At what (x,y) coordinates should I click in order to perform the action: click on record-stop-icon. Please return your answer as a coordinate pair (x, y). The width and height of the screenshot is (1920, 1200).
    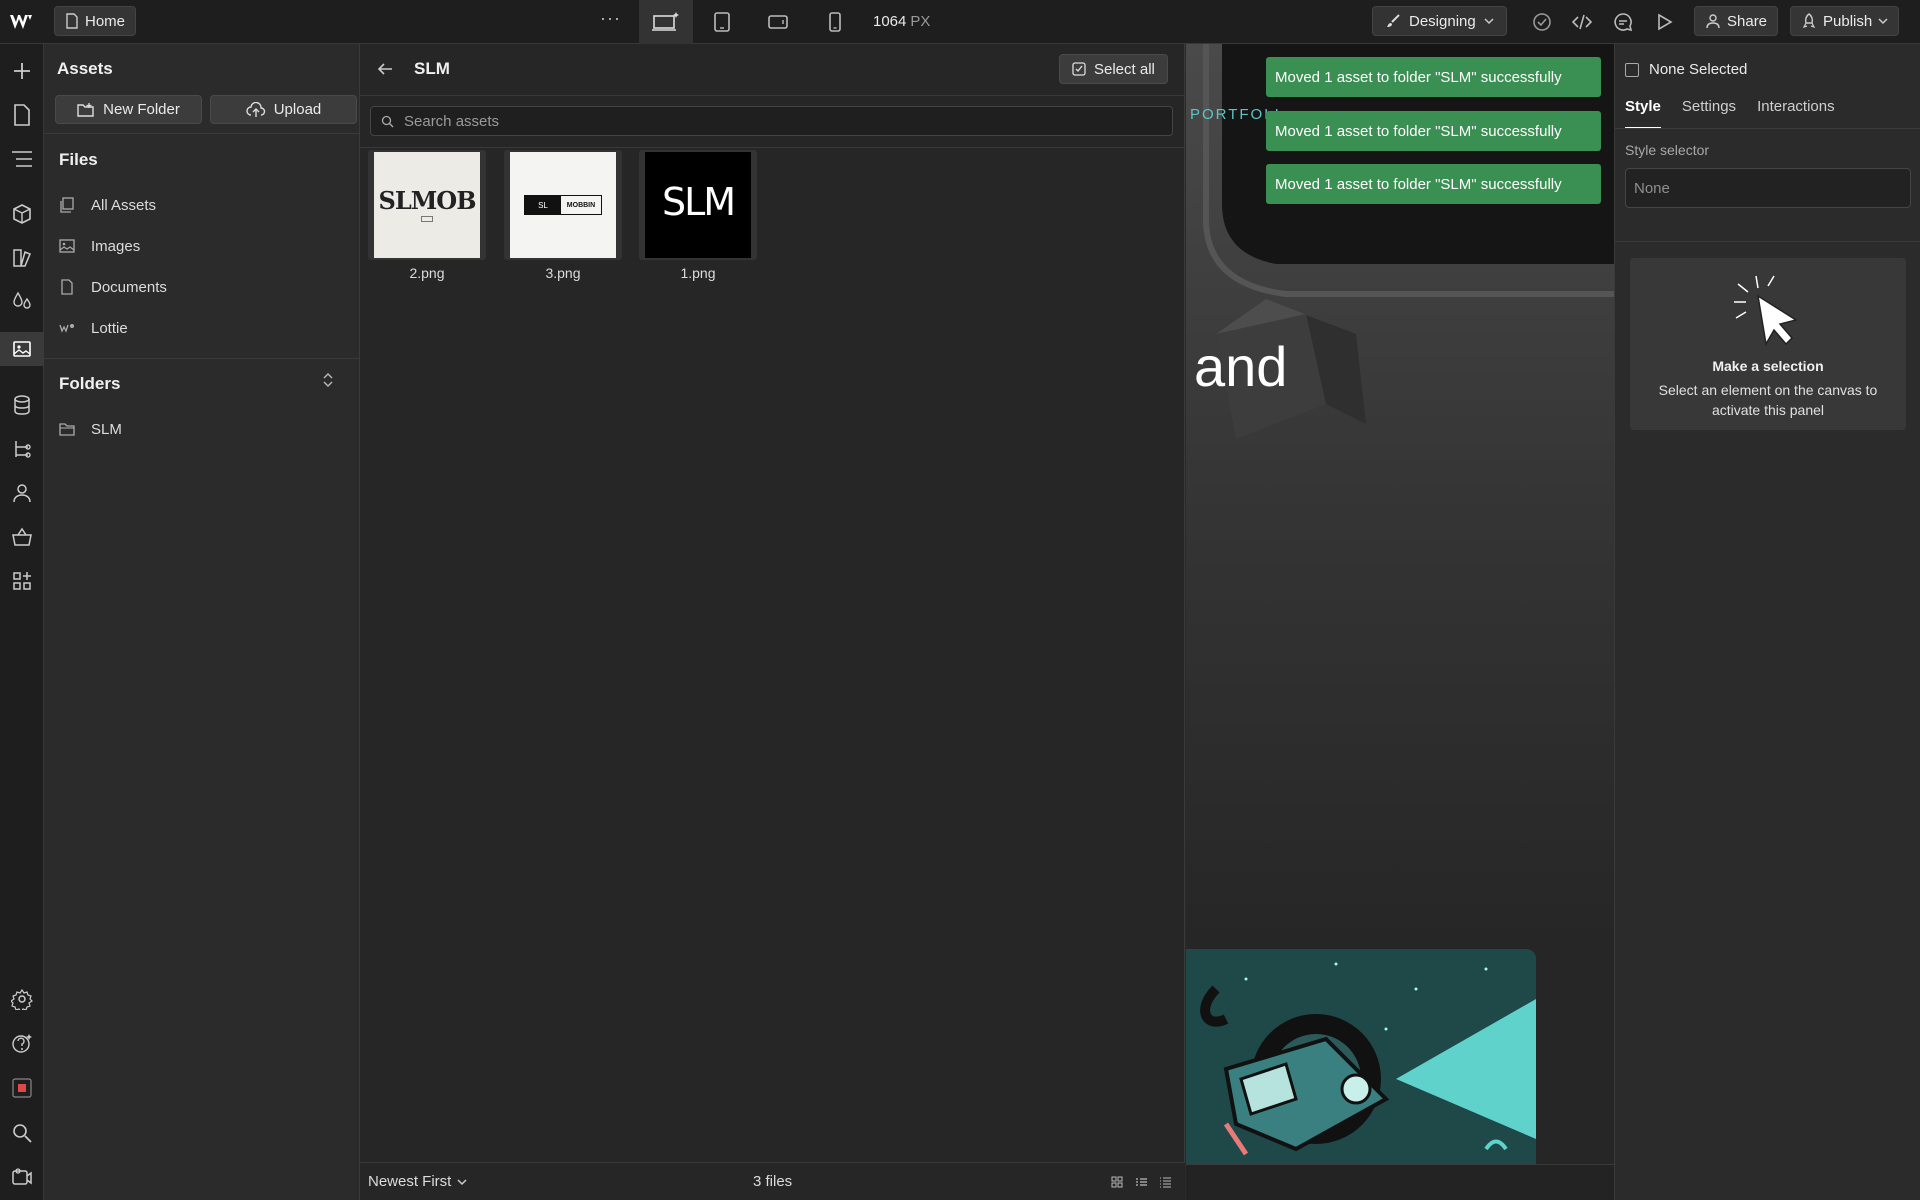
    Looking at the image, I should click on (22, 1088).